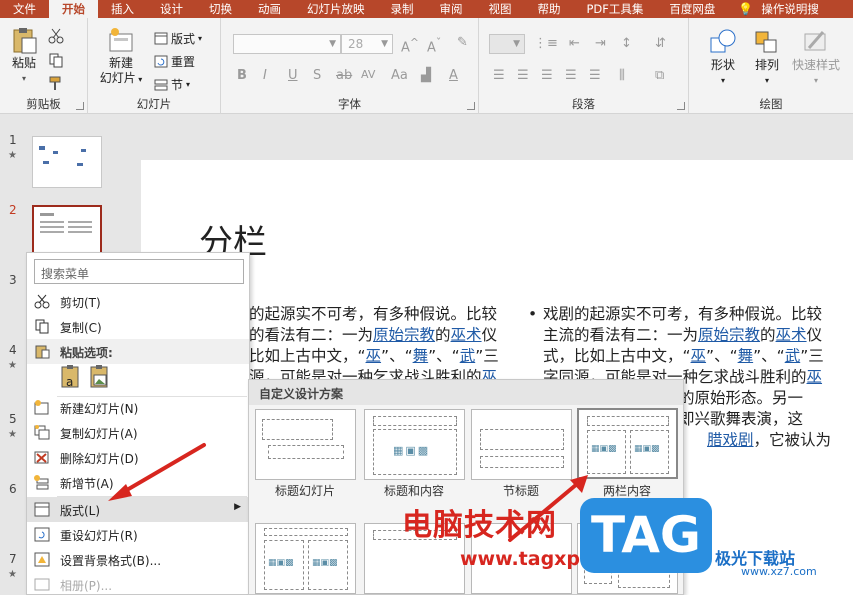  Describe the element at coordinates (171, 9) in the screenshot. I see `tab-design: 设计` at that location.